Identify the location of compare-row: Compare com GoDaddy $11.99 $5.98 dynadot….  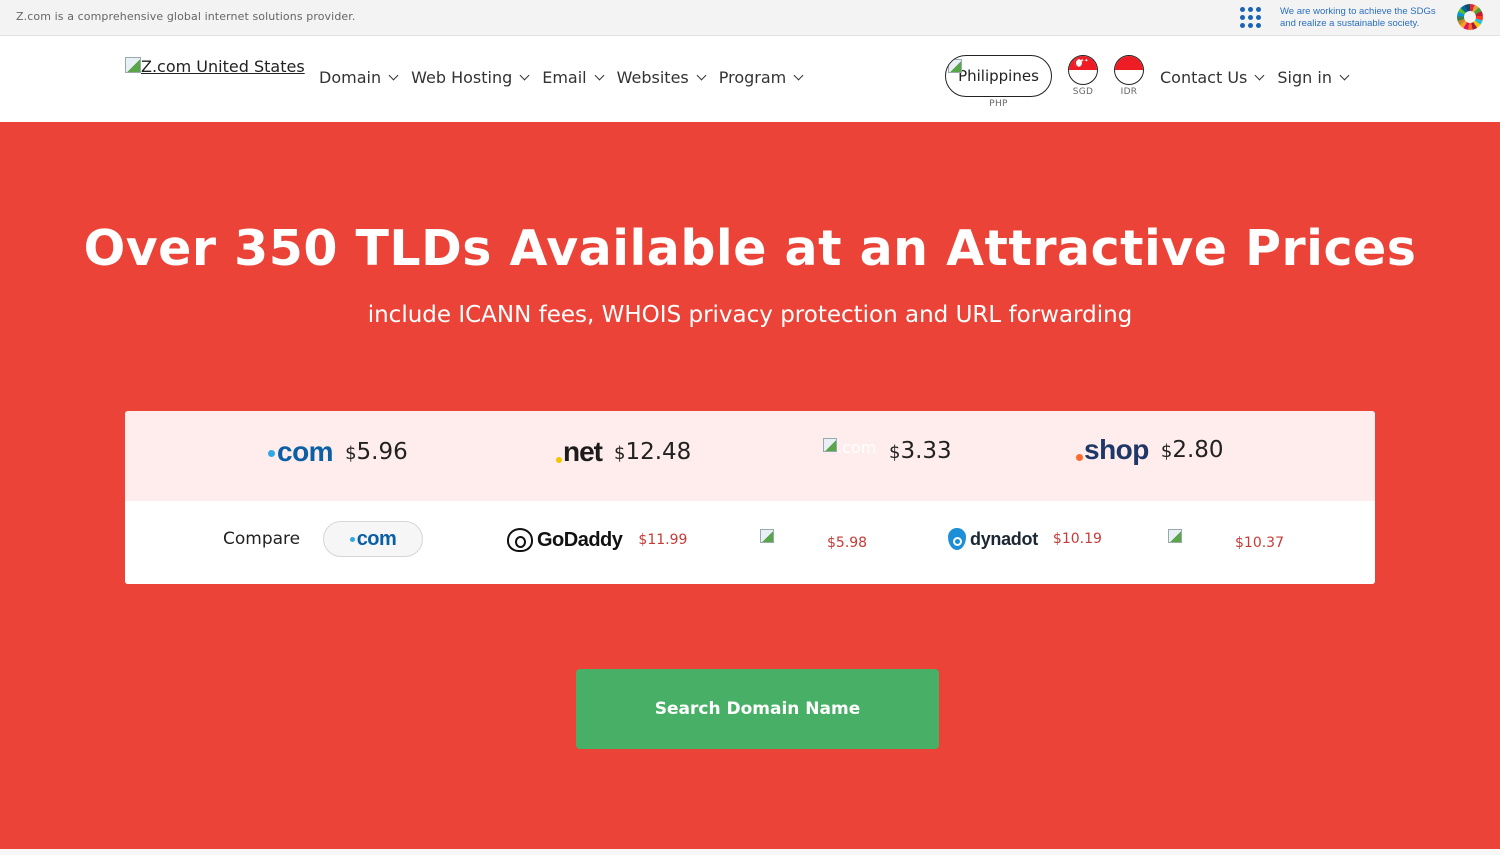
(750, 542).